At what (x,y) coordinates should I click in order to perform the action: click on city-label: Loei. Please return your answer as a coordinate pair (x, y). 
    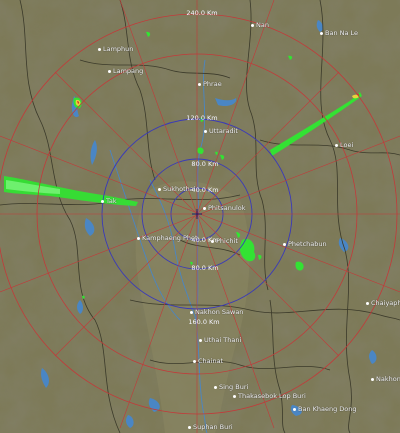
    Looking at the image, I should click on (344, 145).